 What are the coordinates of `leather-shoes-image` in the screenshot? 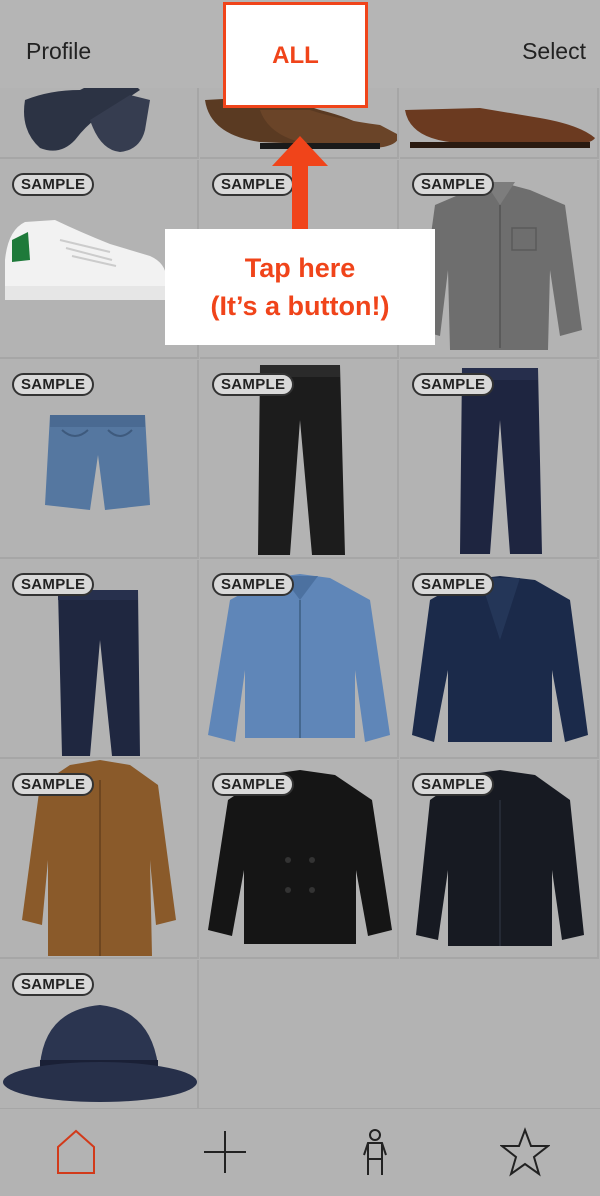 It's located at (500, 128).